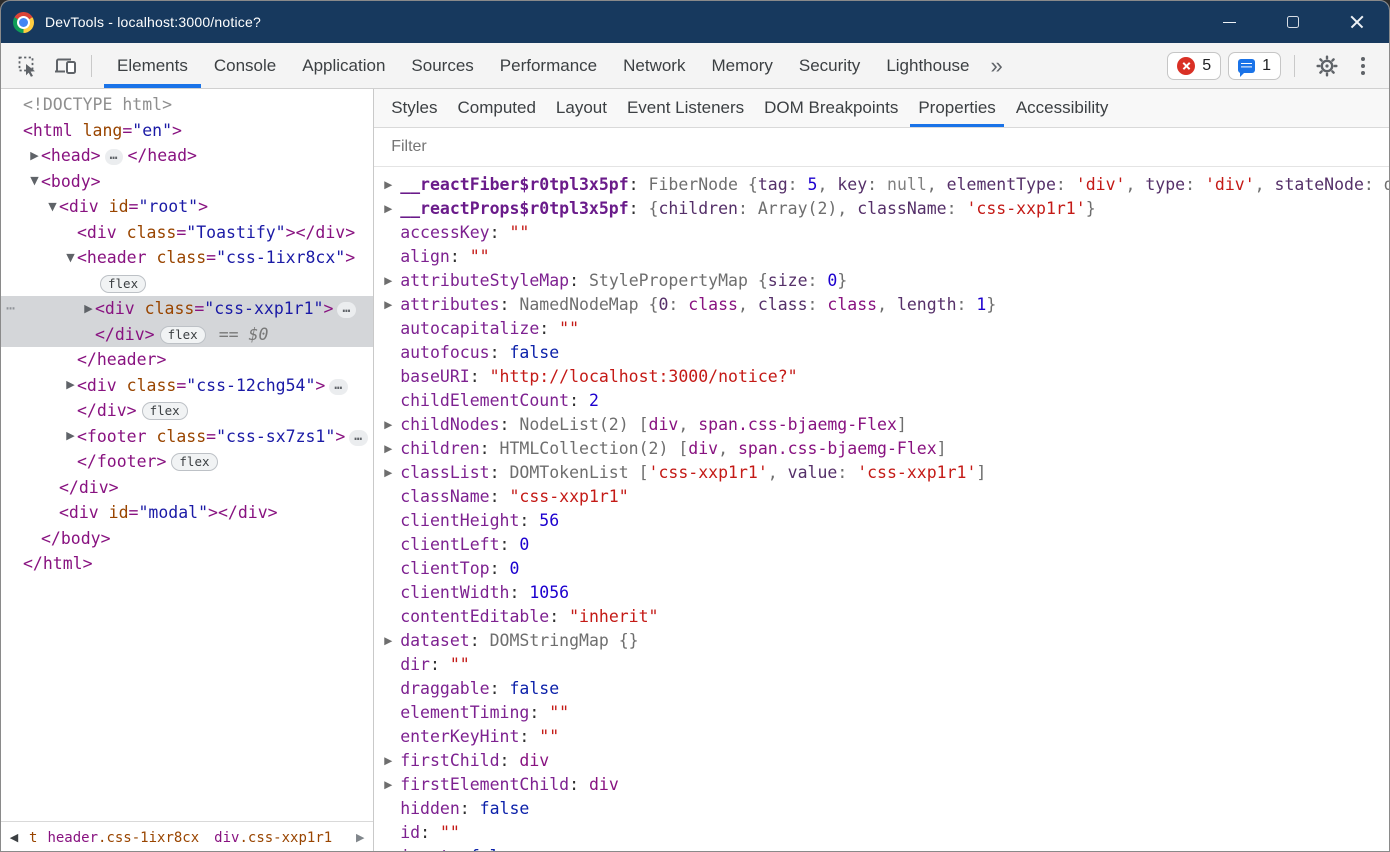 The image size is (1390, 852). What do you see at coordinates (886, 353) in the screenshot?
I see `property-row: autofocus: false` at bounding box center [886, 353].